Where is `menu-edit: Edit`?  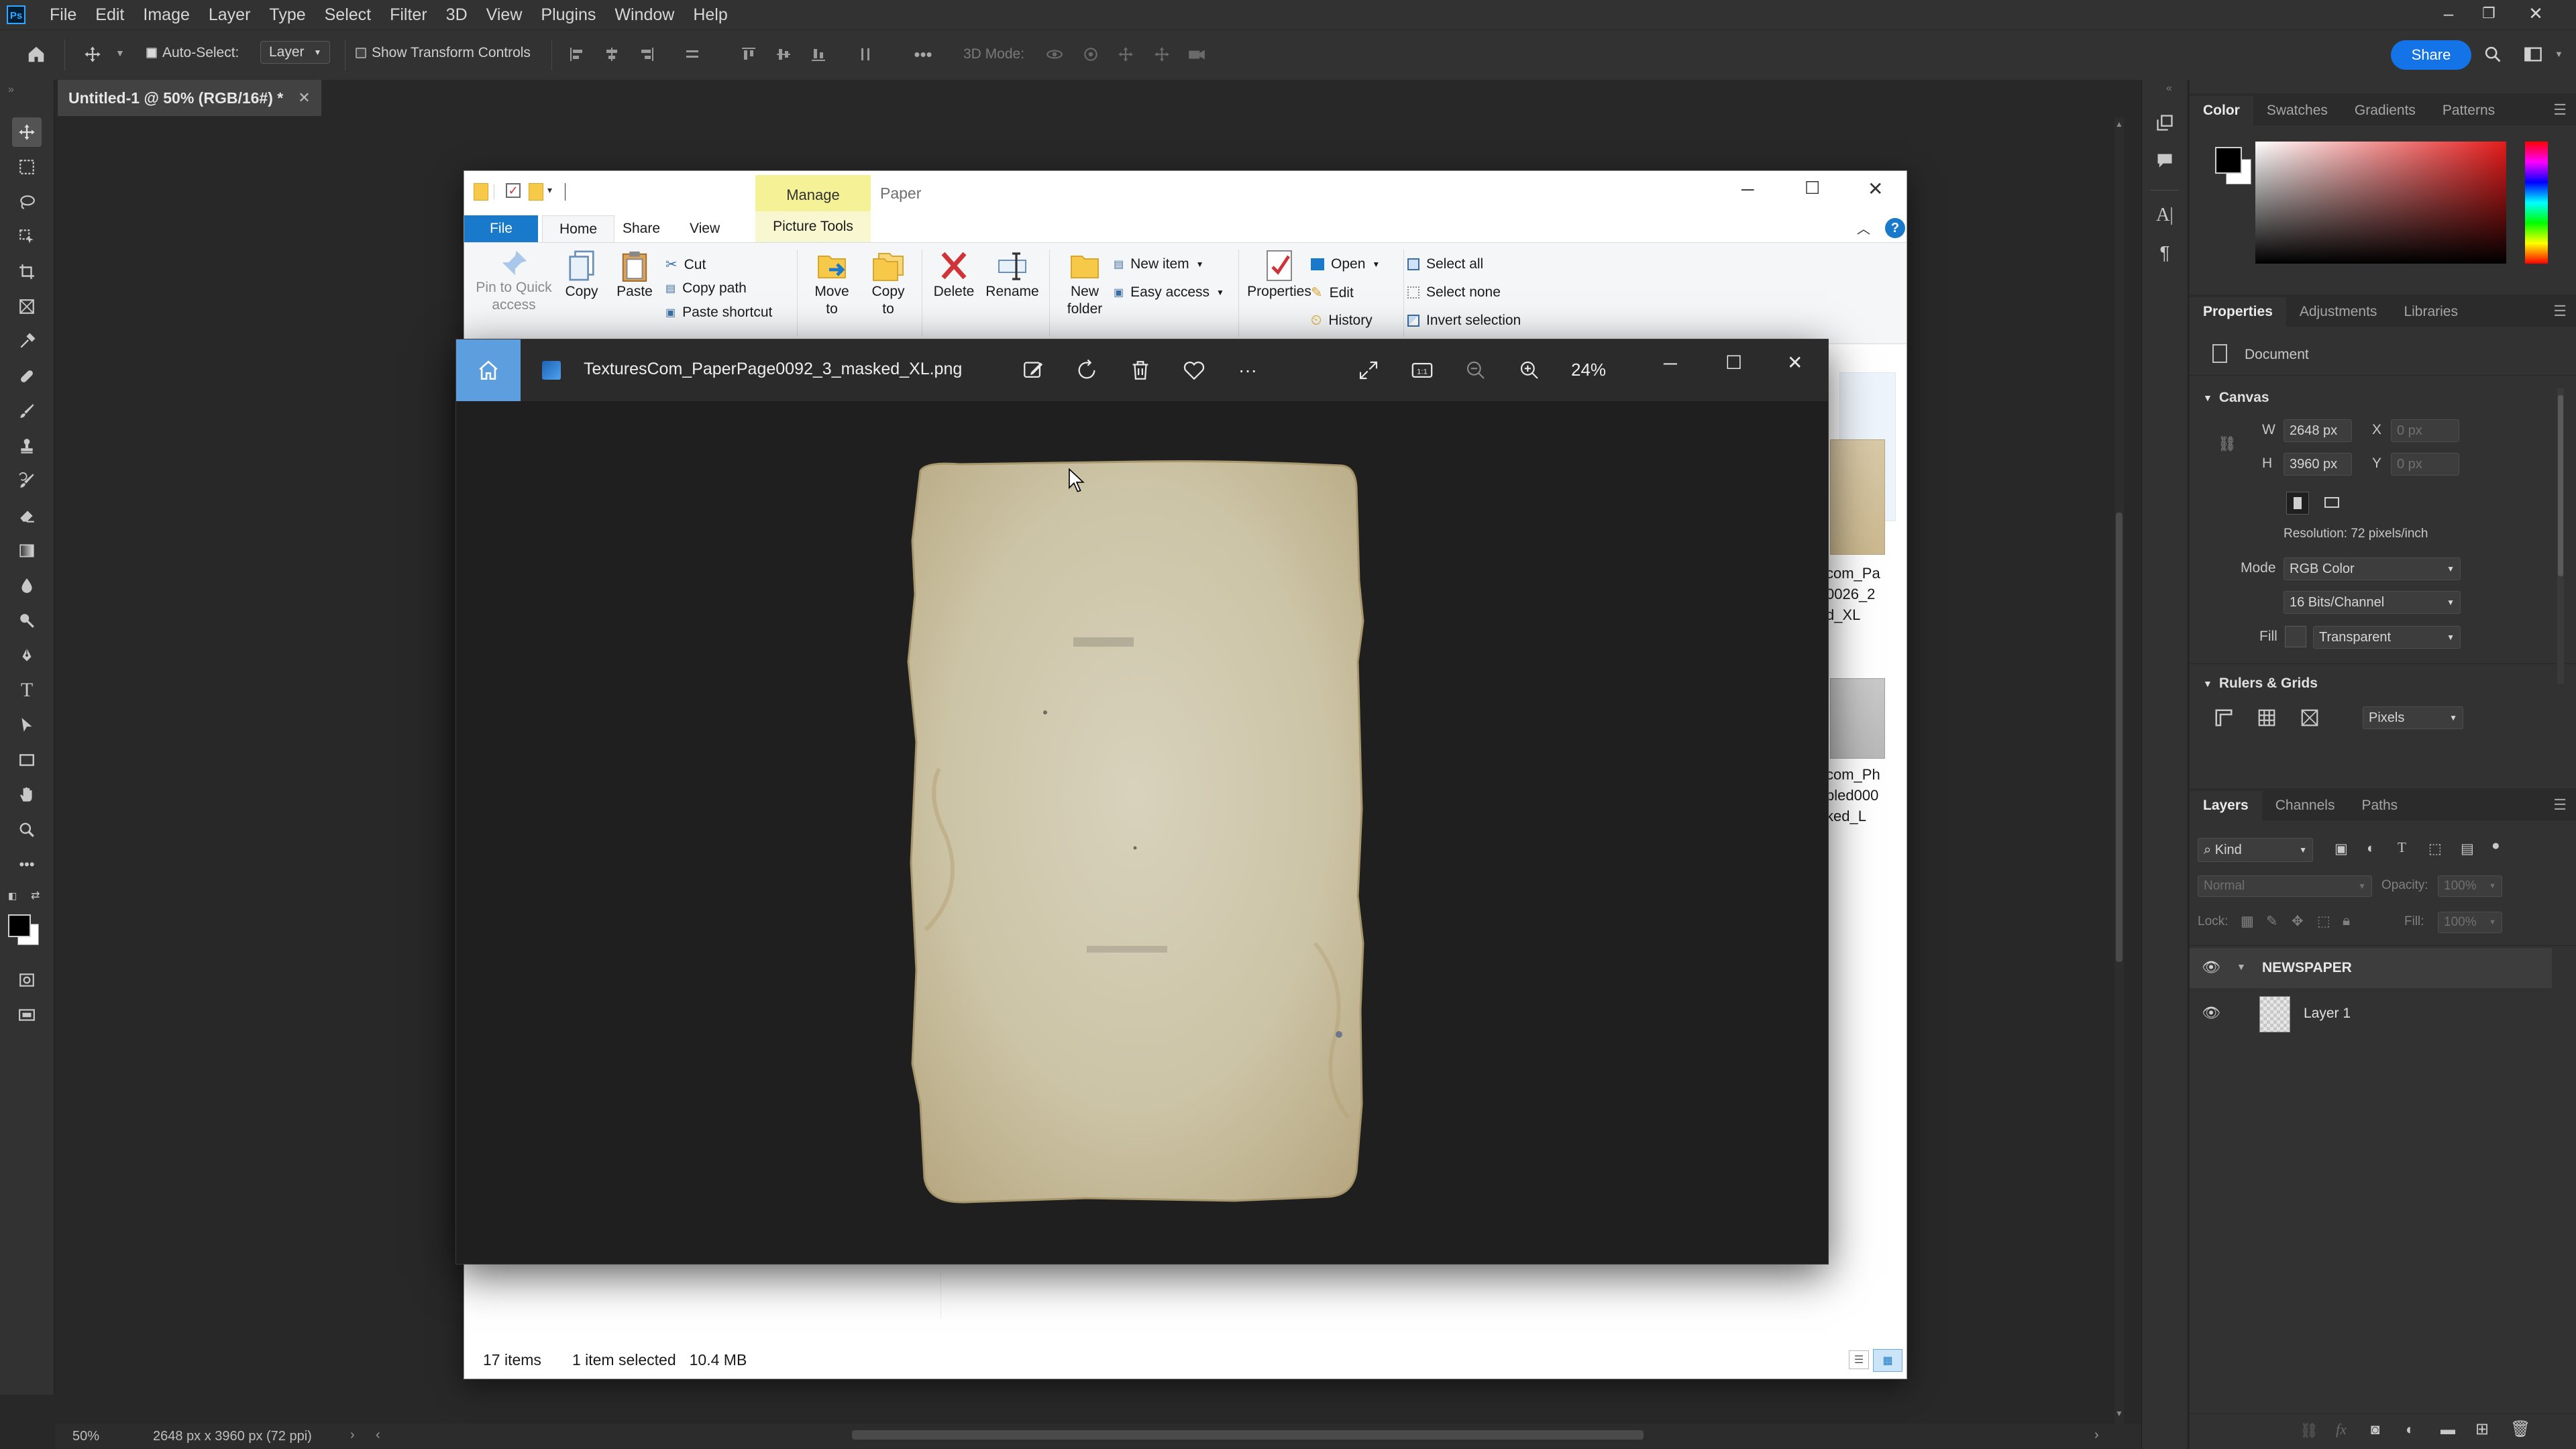 menu-edit: Edit is located at coordinates (109, 15).